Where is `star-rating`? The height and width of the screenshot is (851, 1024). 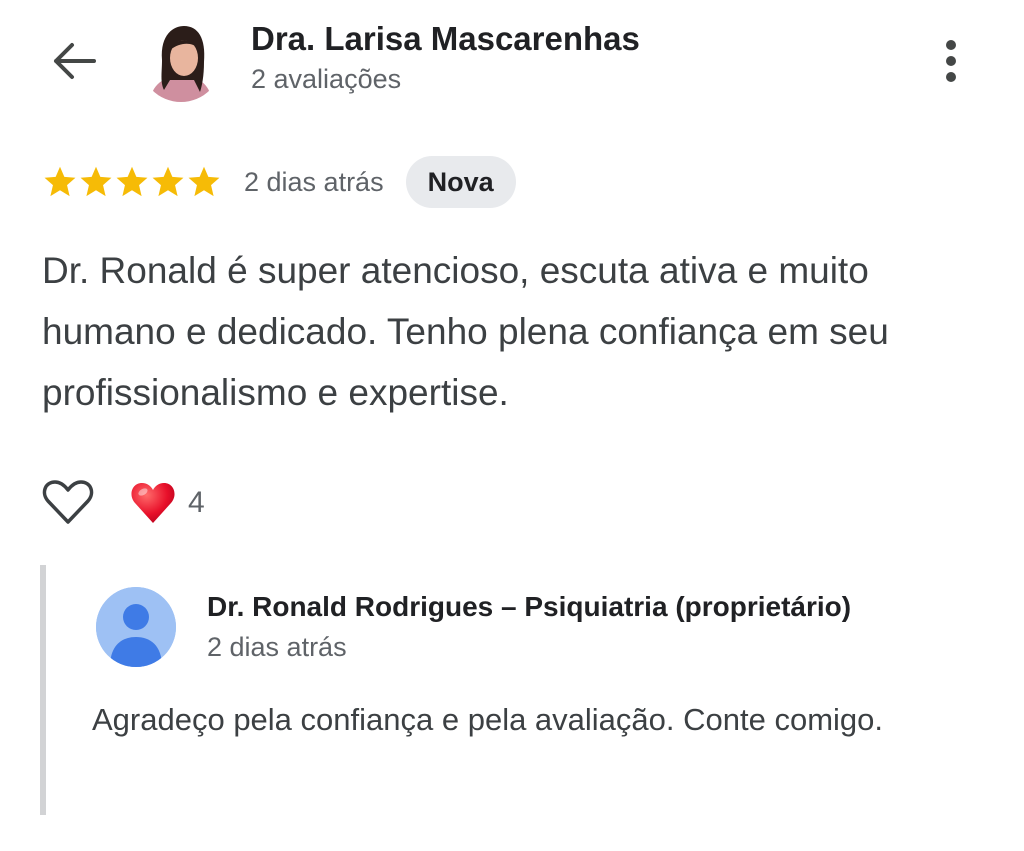 star-rating is located at coordinates (132, 182).